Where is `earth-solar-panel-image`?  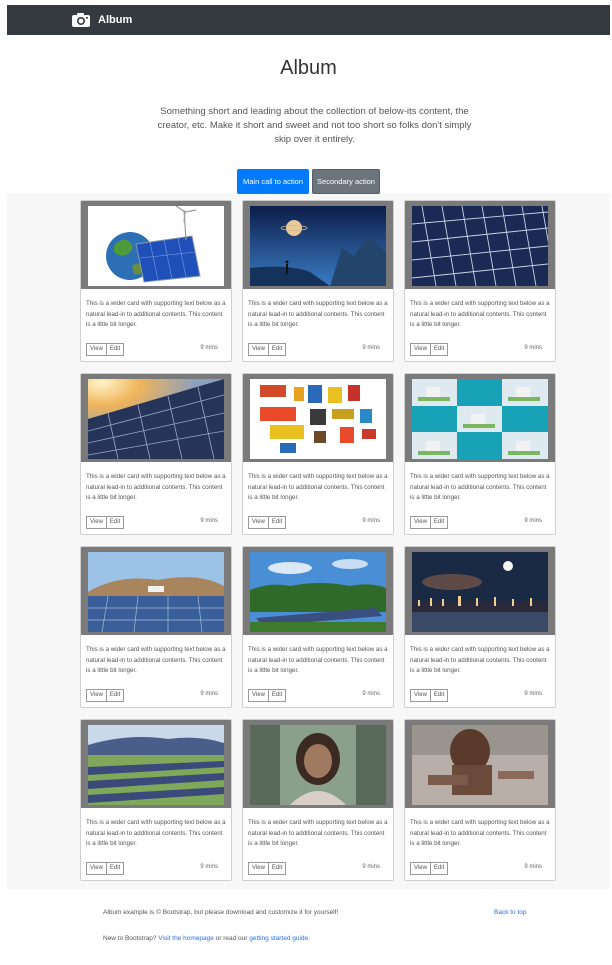
earth-solar-panel-image is located at coordinates (156, 246).